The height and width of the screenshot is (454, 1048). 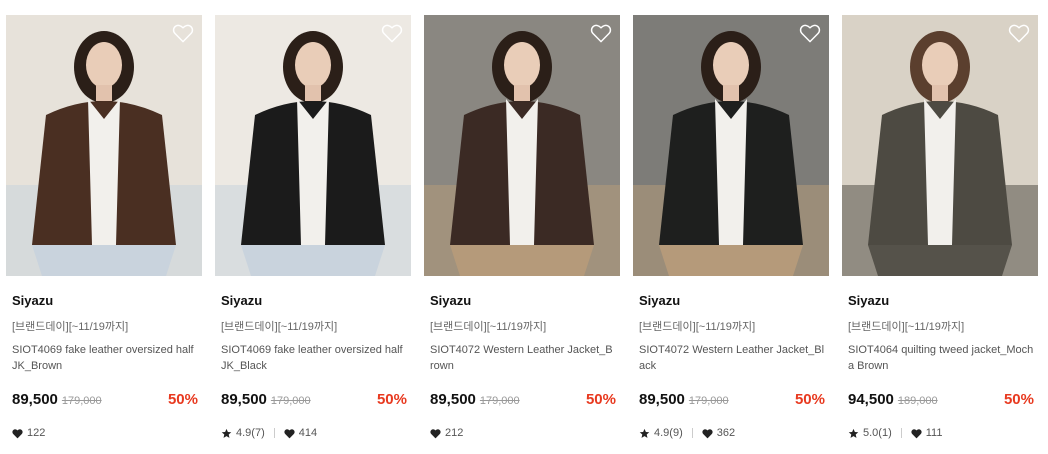 What do you see at coordinates (934, 433) in the screenshot?
I see `likes-count: 111` at bounding box center [934, 433].